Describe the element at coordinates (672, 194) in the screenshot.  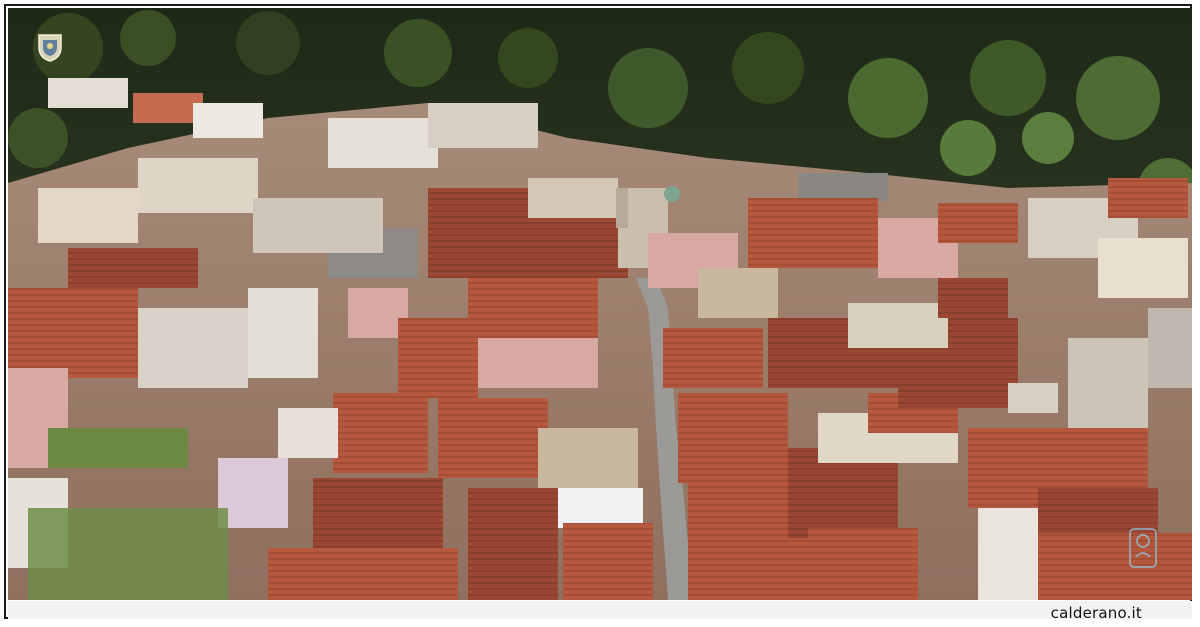
I see `church-dome` at that location.